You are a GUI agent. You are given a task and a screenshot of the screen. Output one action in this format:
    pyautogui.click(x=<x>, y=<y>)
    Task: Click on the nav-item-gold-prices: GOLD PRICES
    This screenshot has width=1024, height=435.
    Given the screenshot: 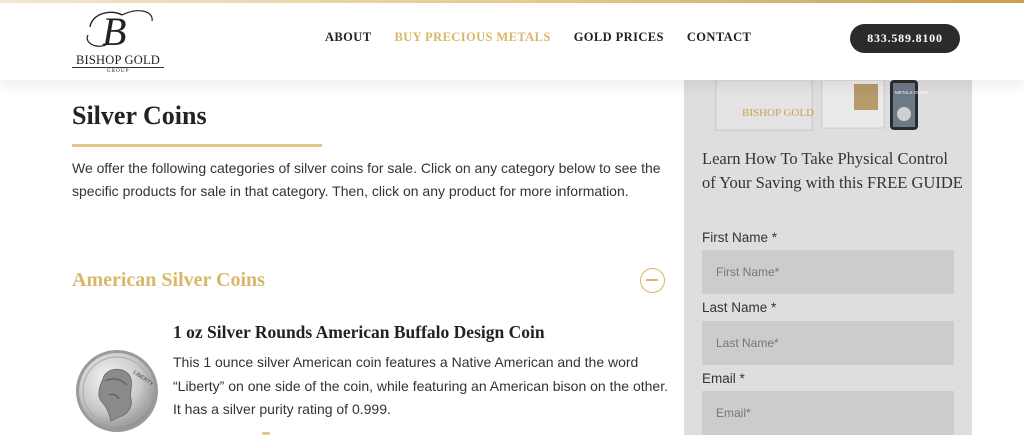 What is the action you would take?
    pyautogui.click(x=619, y=37)
    